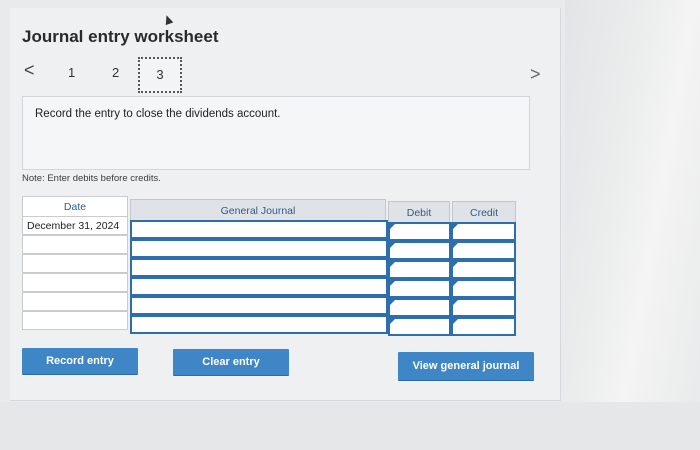 This screenshot has width=700, height=450. What do you see at coordinates (419, 212) in the screenshot?
I see `header-debit: Debit` at bounding box center [419, 212].